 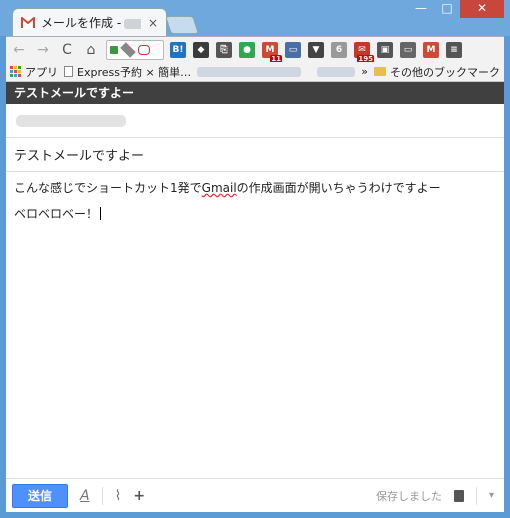 I want to click on body-line-2: ベロベロベー！, so click(x=255, y=214).